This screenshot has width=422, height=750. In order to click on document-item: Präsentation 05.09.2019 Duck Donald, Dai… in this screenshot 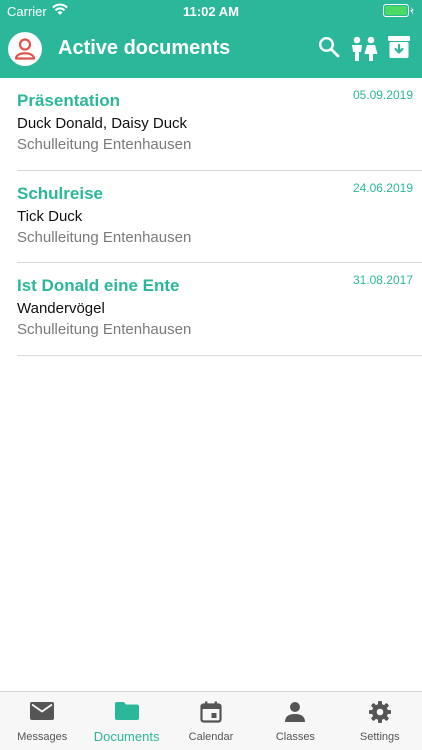, I will do `click(219, 124)`.